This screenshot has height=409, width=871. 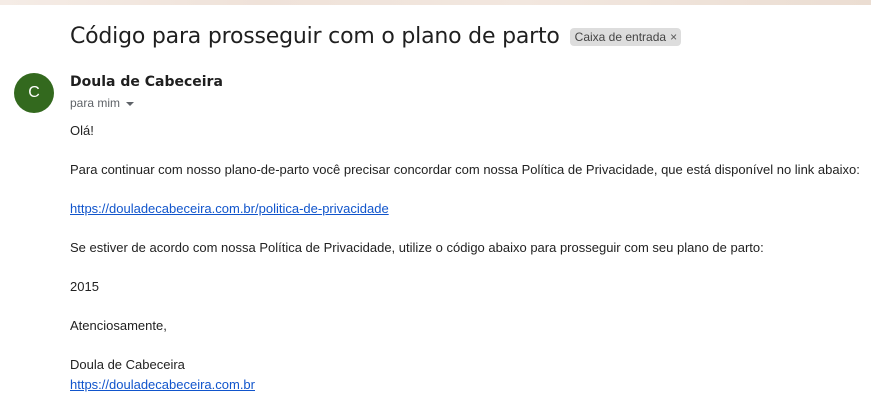 What do you see at coordinates (118, 325) in the screenshot?
I see `closing-text: Atenciosamente,` at bounding box center [118, 325].